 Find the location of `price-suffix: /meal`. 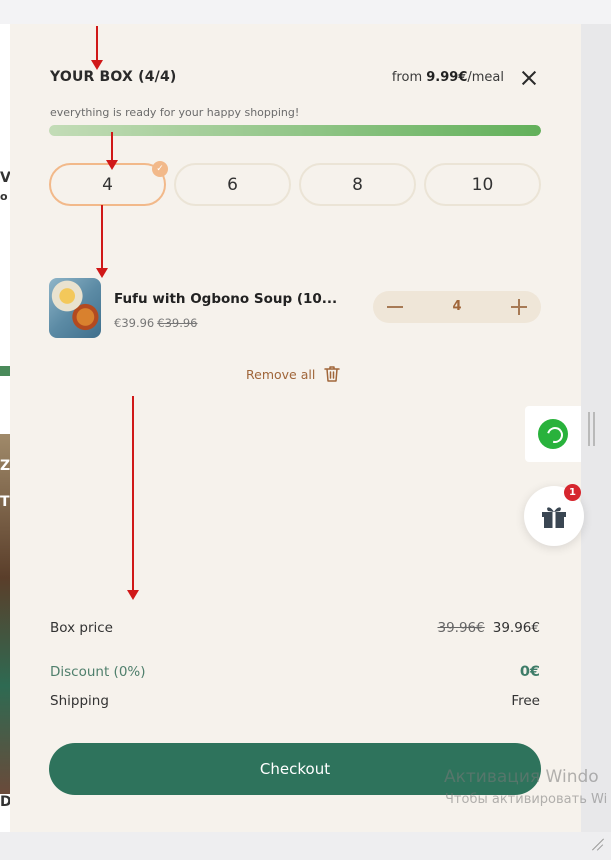

price-suffix: /meal is located at coordinates (485, 77).